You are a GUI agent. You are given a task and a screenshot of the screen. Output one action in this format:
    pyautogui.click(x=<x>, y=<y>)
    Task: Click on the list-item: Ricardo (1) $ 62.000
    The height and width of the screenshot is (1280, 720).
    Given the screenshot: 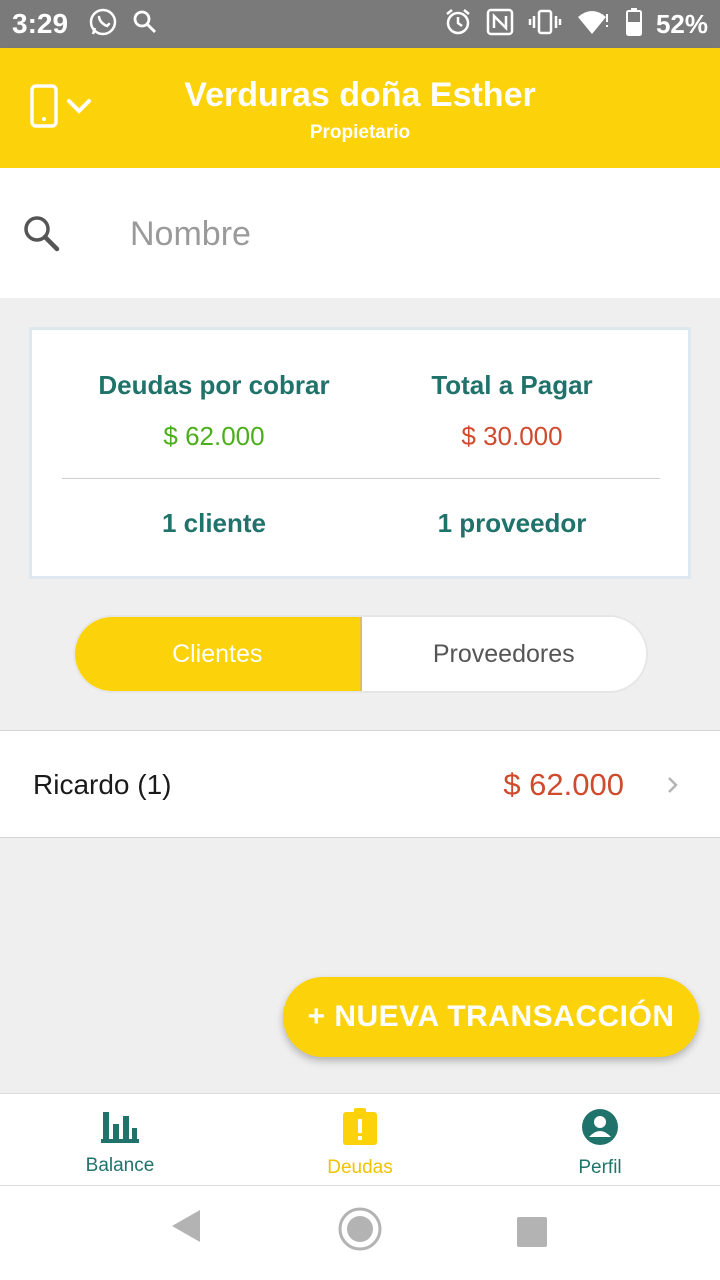 What is the action you would take?
    pyautogui.click(x=360, y=784)
    